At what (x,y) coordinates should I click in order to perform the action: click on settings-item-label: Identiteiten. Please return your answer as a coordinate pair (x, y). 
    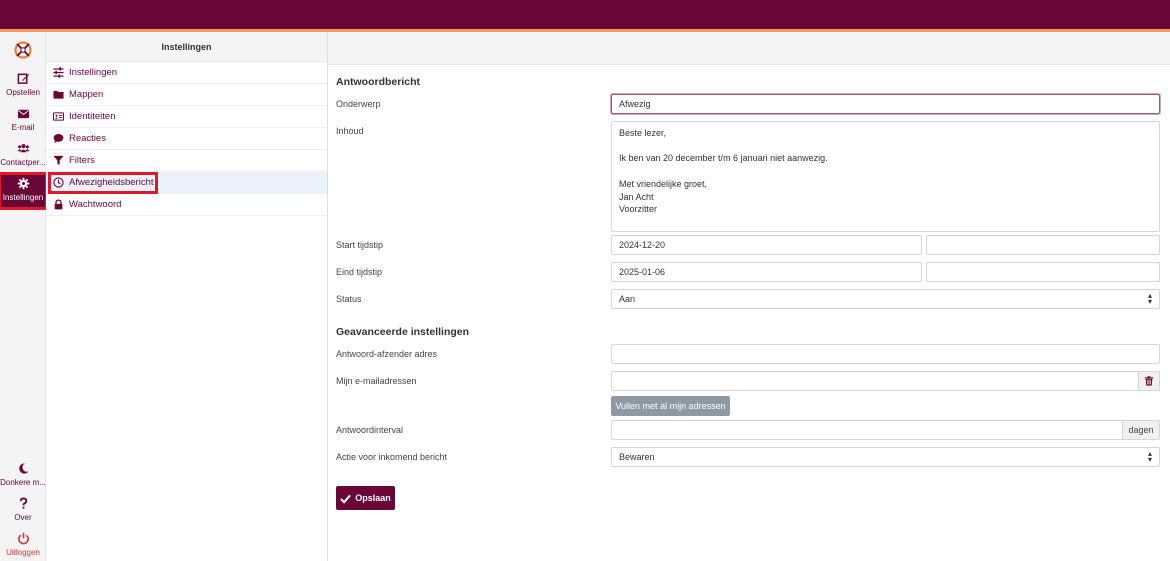
    Looking at the image, I should click on (92, 116).